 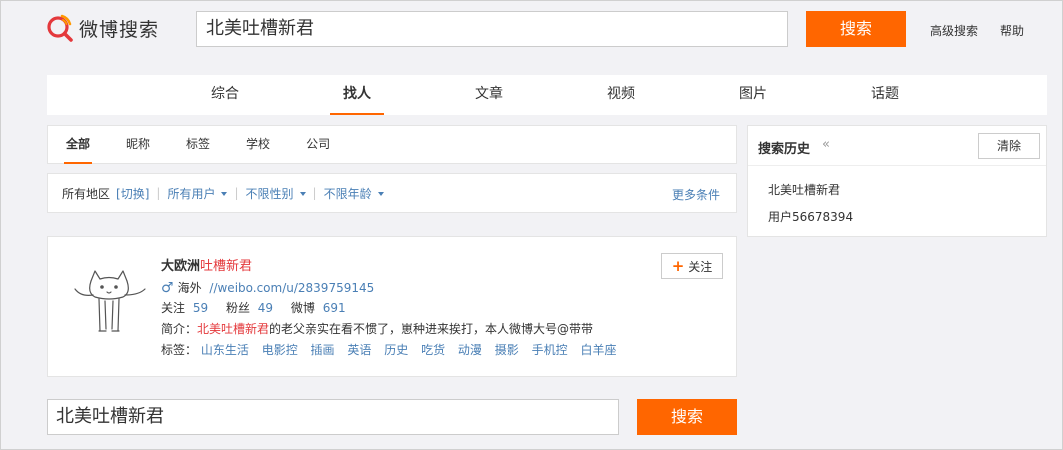 What do you see at coordinates (954, 30) in the screenshot?
I see `advanced-search-link: 高级搜索` at bounding box center [954, 30].